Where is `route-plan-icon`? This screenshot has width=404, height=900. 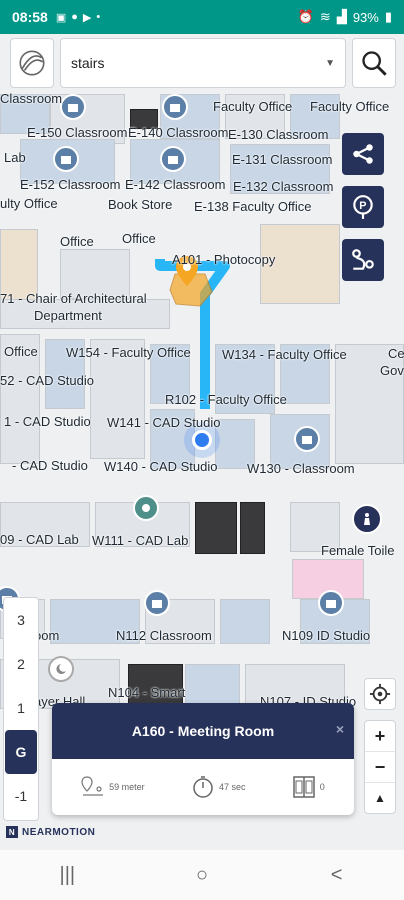 route-plan-icon is located at coordinates (363, 259).